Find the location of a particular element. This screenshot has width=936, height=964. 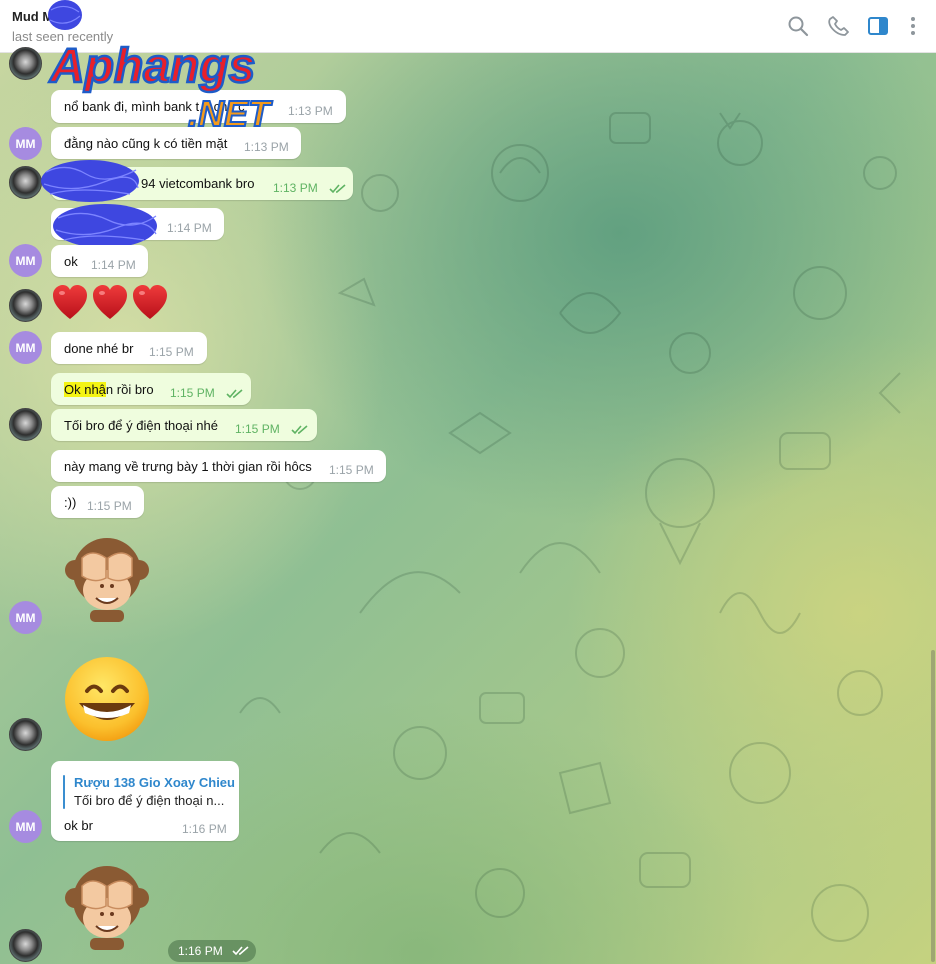

message-text: Tối bro để ý điện thoại nhé is located at coordinates (141, 425).